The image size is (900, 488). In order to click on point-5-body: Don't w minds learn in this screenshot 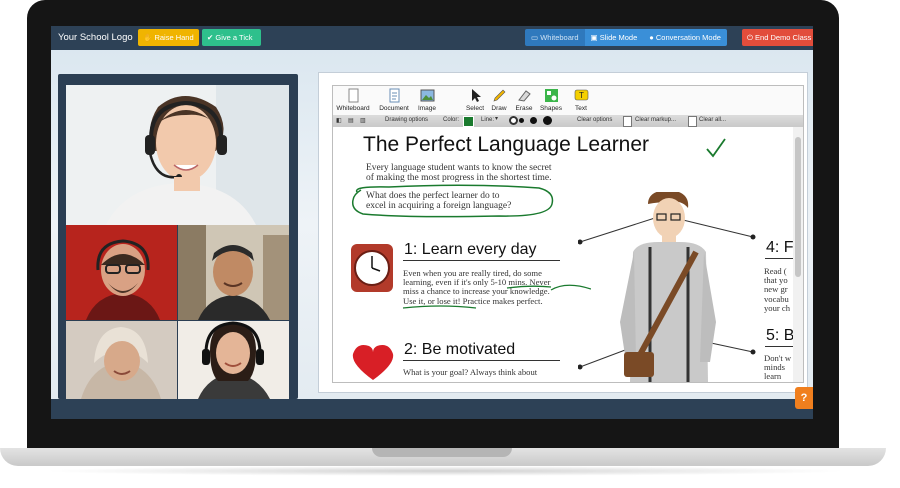, I will do `click(778, 367)`.